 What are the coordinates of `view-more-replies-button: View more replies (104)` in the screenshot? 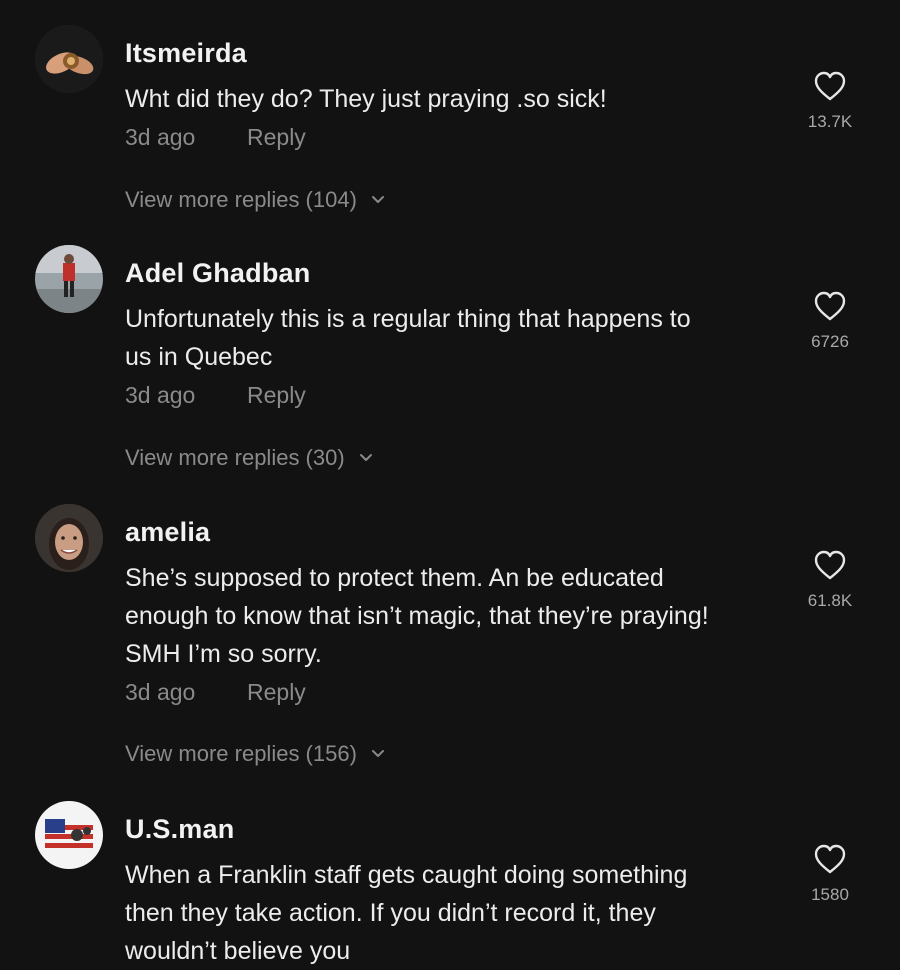 It's located at (255, 200).